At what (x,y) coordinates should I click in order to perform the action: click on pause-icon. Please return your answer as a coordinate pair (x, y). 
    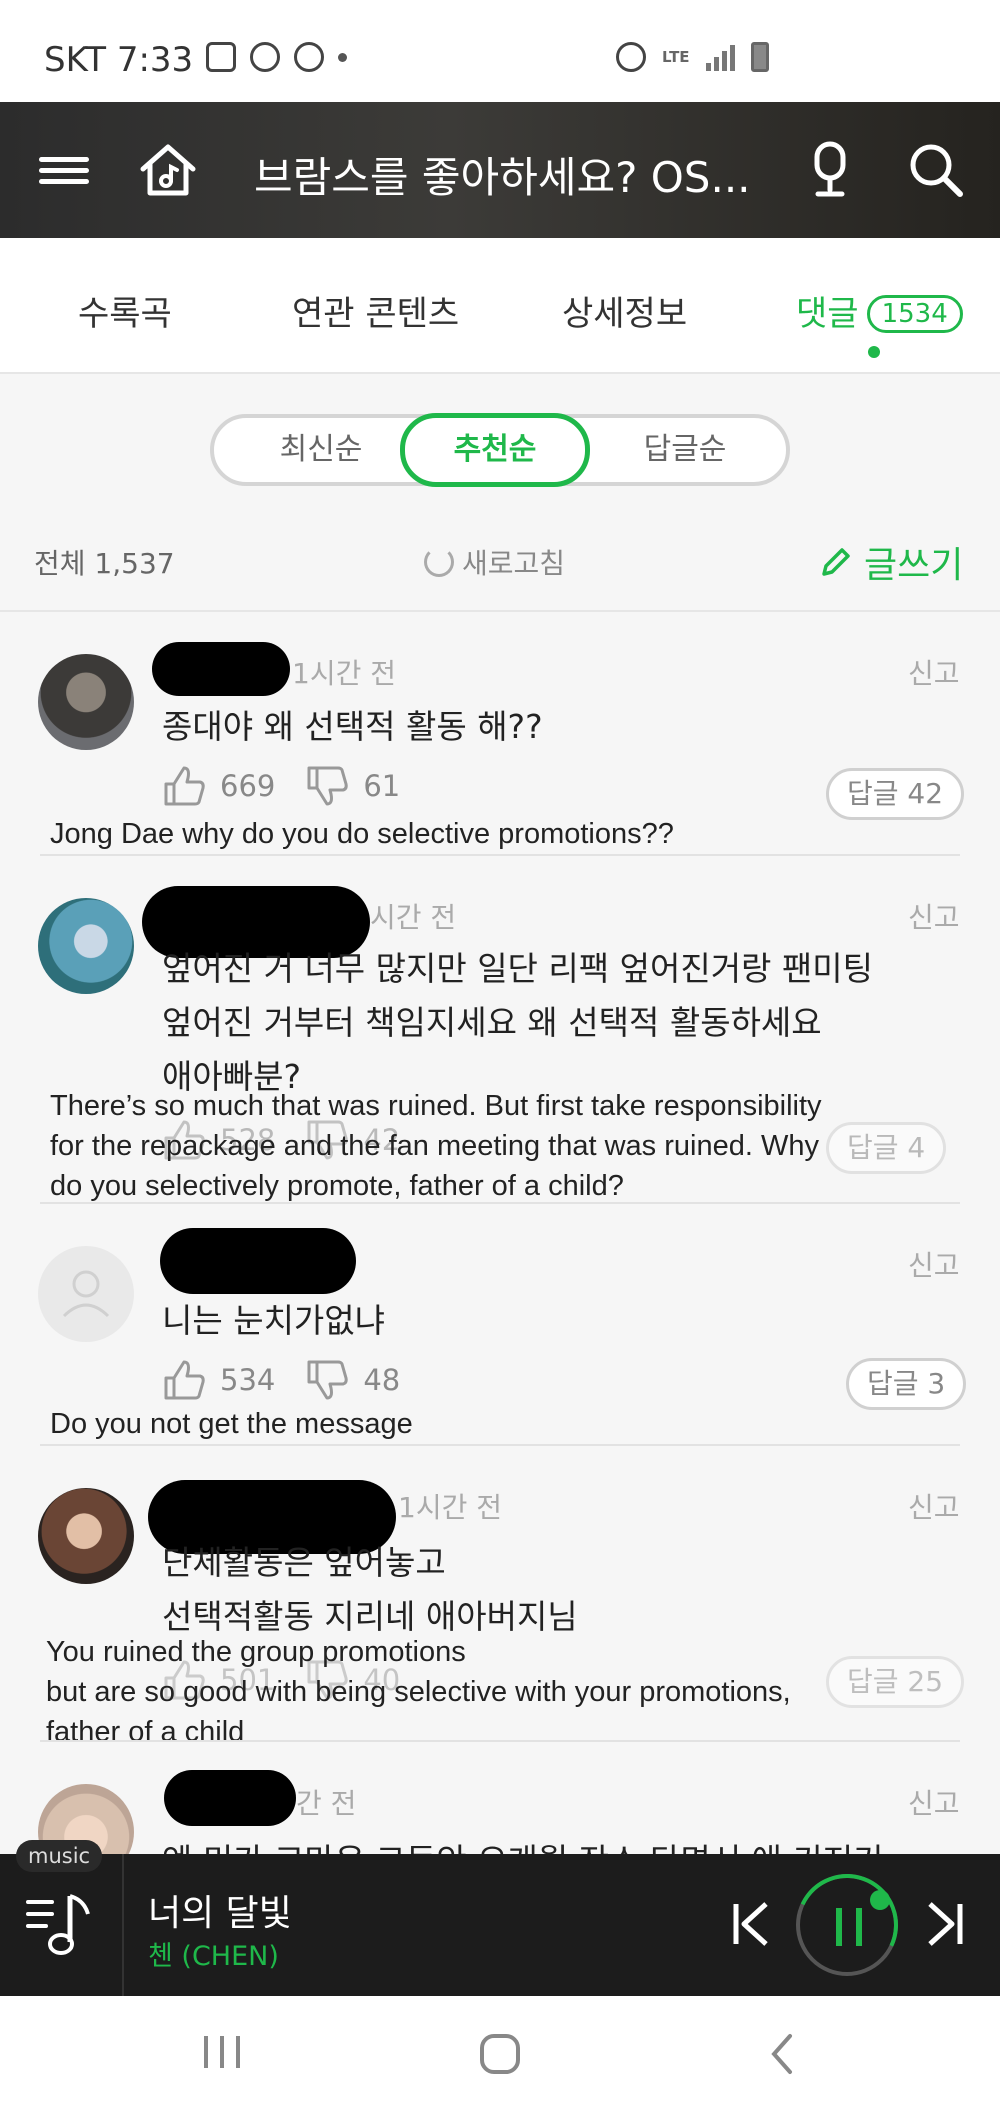
    Looking at the image, I should click on (849, 1927).